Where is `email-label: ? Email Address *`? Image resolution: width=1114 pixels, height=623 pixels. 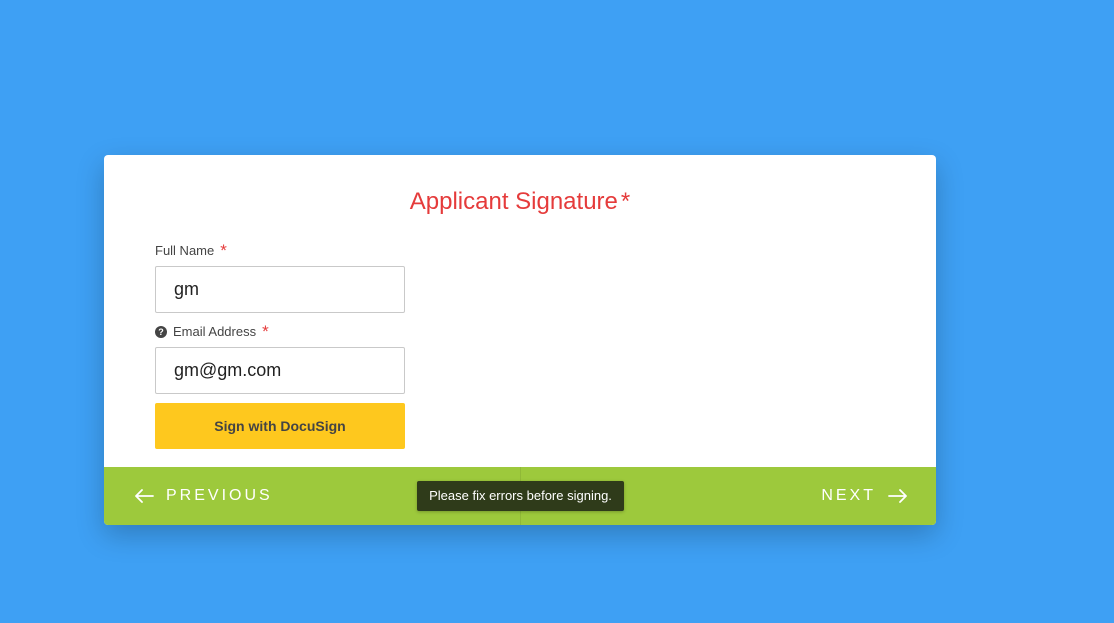
email-label: ? Email Address * is located at coordinates (212, 331).